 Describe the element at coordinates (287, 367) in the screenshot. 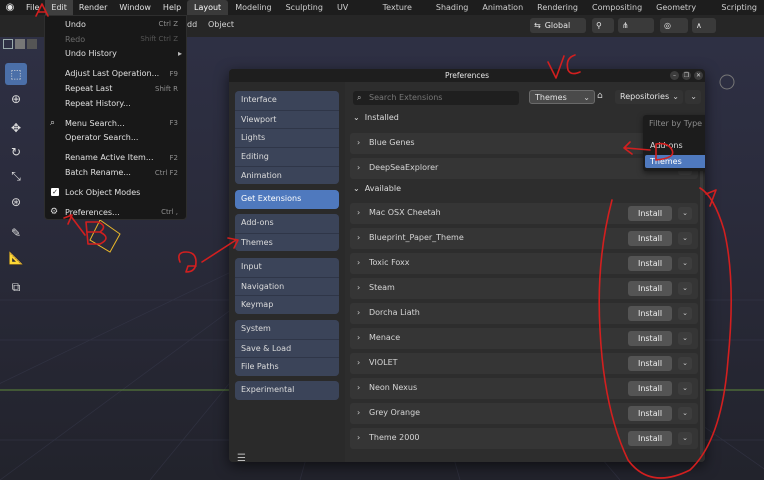

I see `nav-item-file-paths: File Paths` at that location.